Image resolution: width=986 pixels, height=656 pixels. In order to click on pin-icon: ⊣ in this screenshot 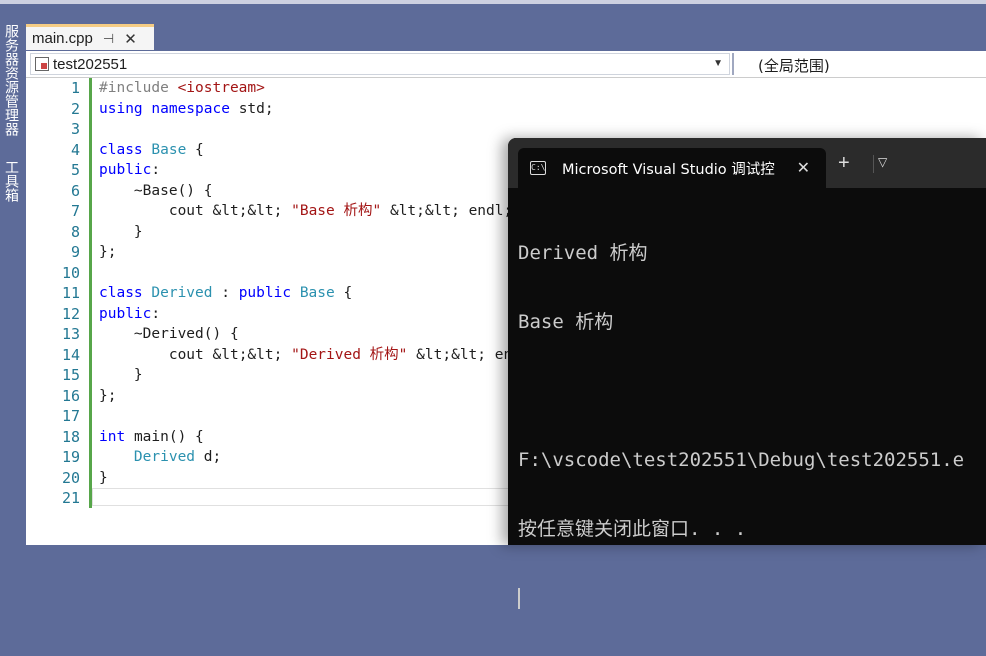, I will do `click(108, 39)`.